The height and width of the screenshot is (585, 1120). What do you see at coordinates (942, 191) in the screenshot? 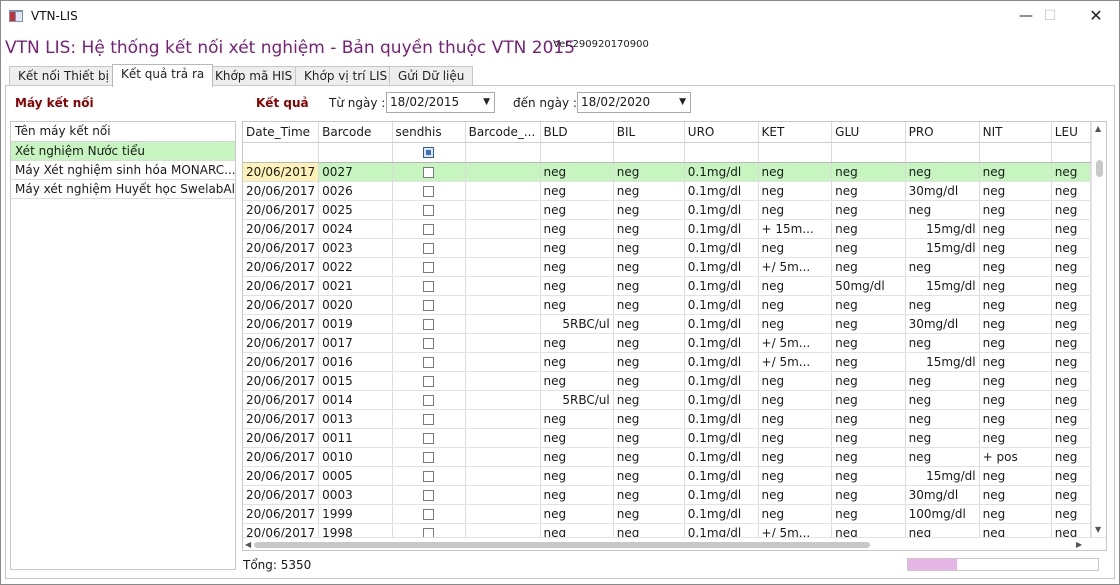
I see `table-cell: 30mg/dl` at bounding box center [942, 191].